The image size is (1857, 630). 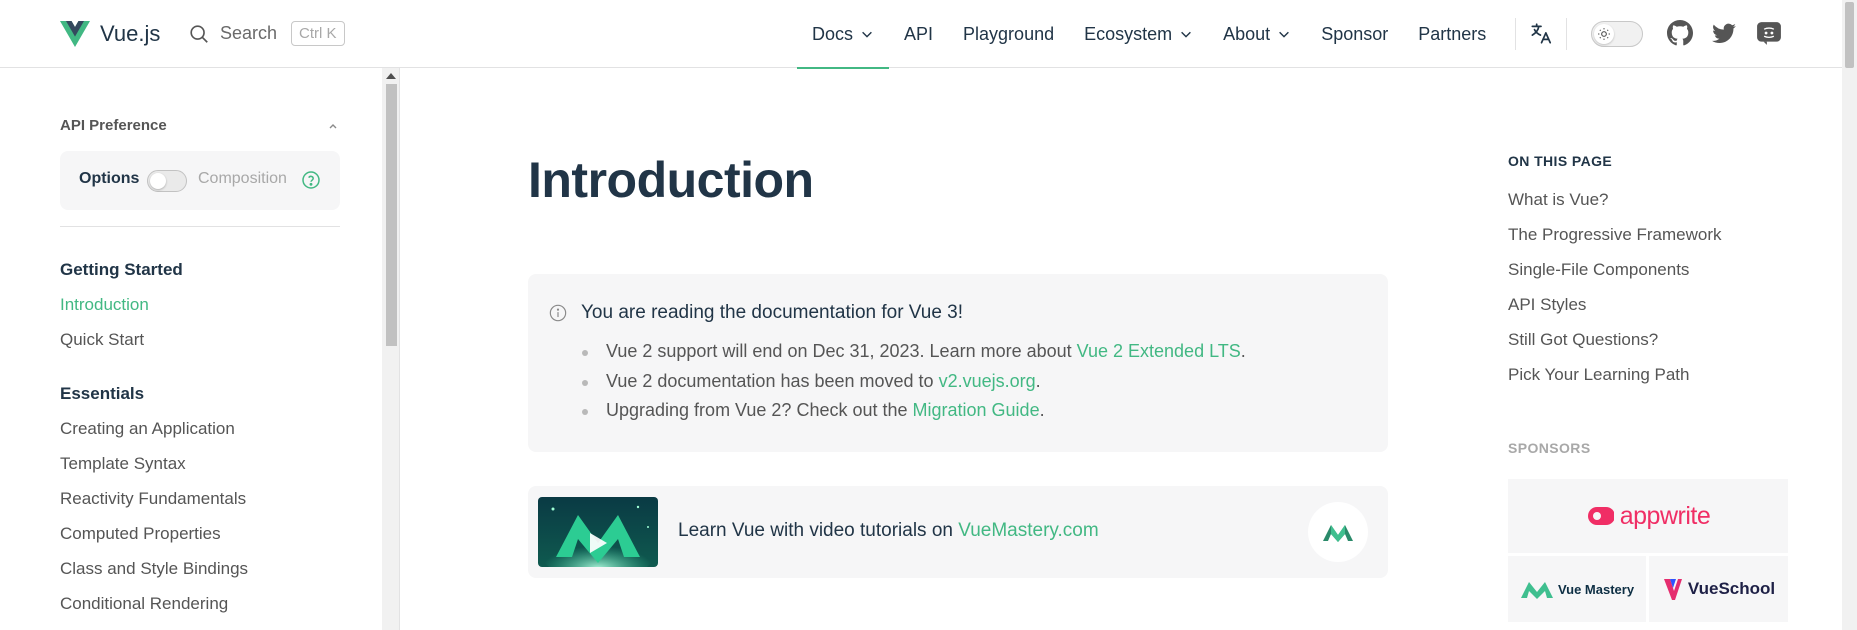 I want to click on nav-playground-label: Playground, so click(x=1009, y=33).